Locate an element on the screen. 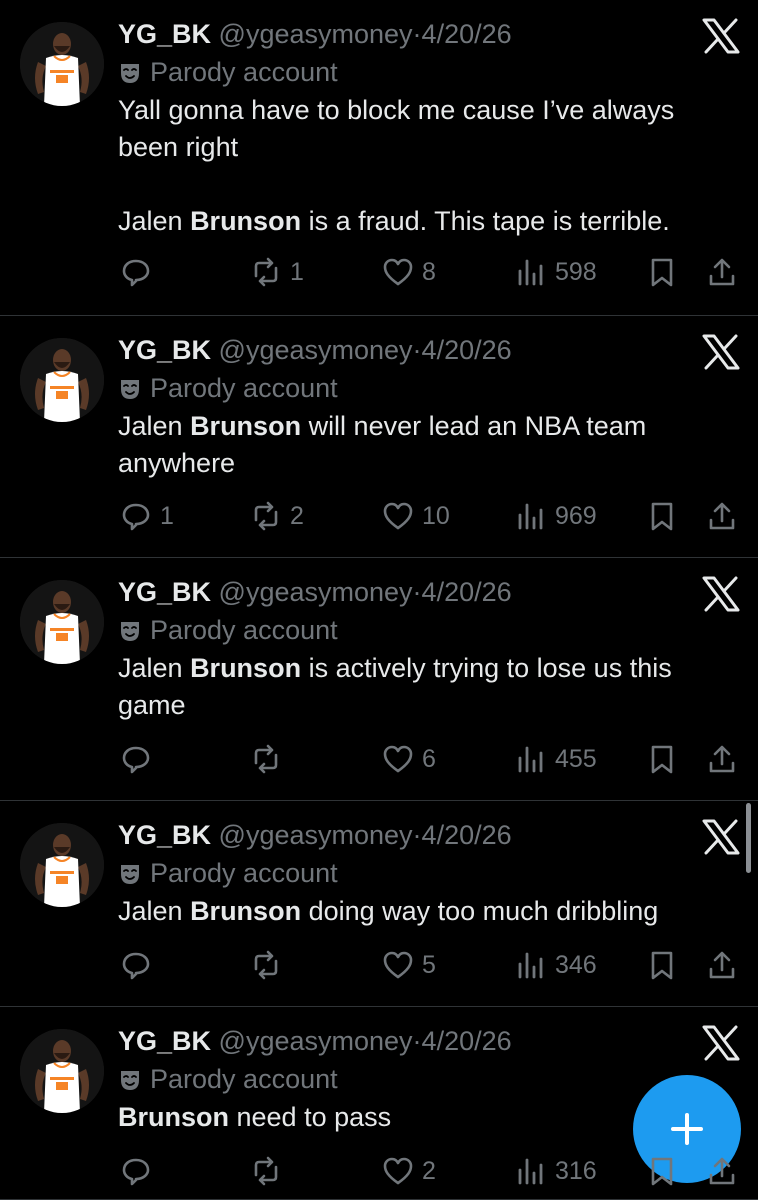 The width and height of the screenshot is (758, 1200). like-button: 5 is located at coordinates (409, 965).